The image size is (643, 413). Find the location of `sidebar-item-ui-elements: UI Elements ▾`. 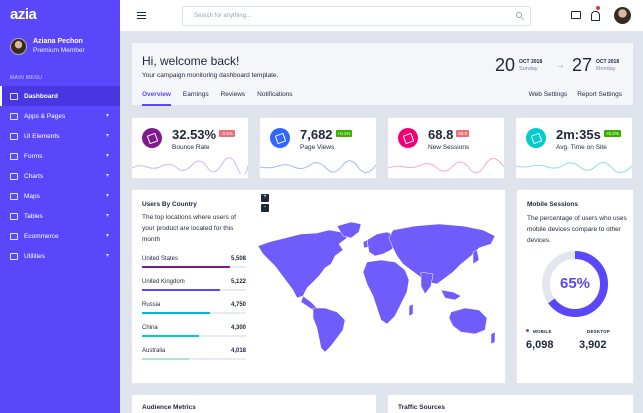

sidebar-item-ui-elements: UI Elements ▾ is located at coordinates (60, 136).